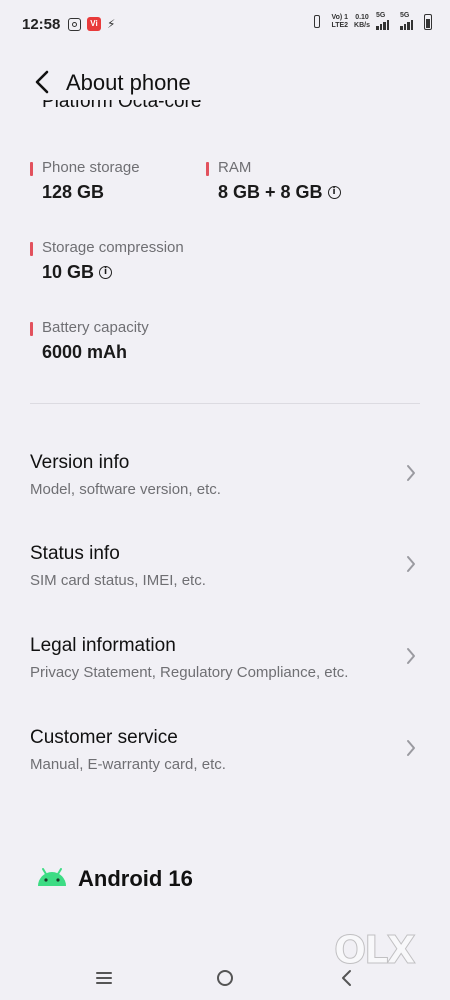 The width and height of the screenshot is (450, 1000). I want to click on vi-app-icon: Vi, so click(94, 24).